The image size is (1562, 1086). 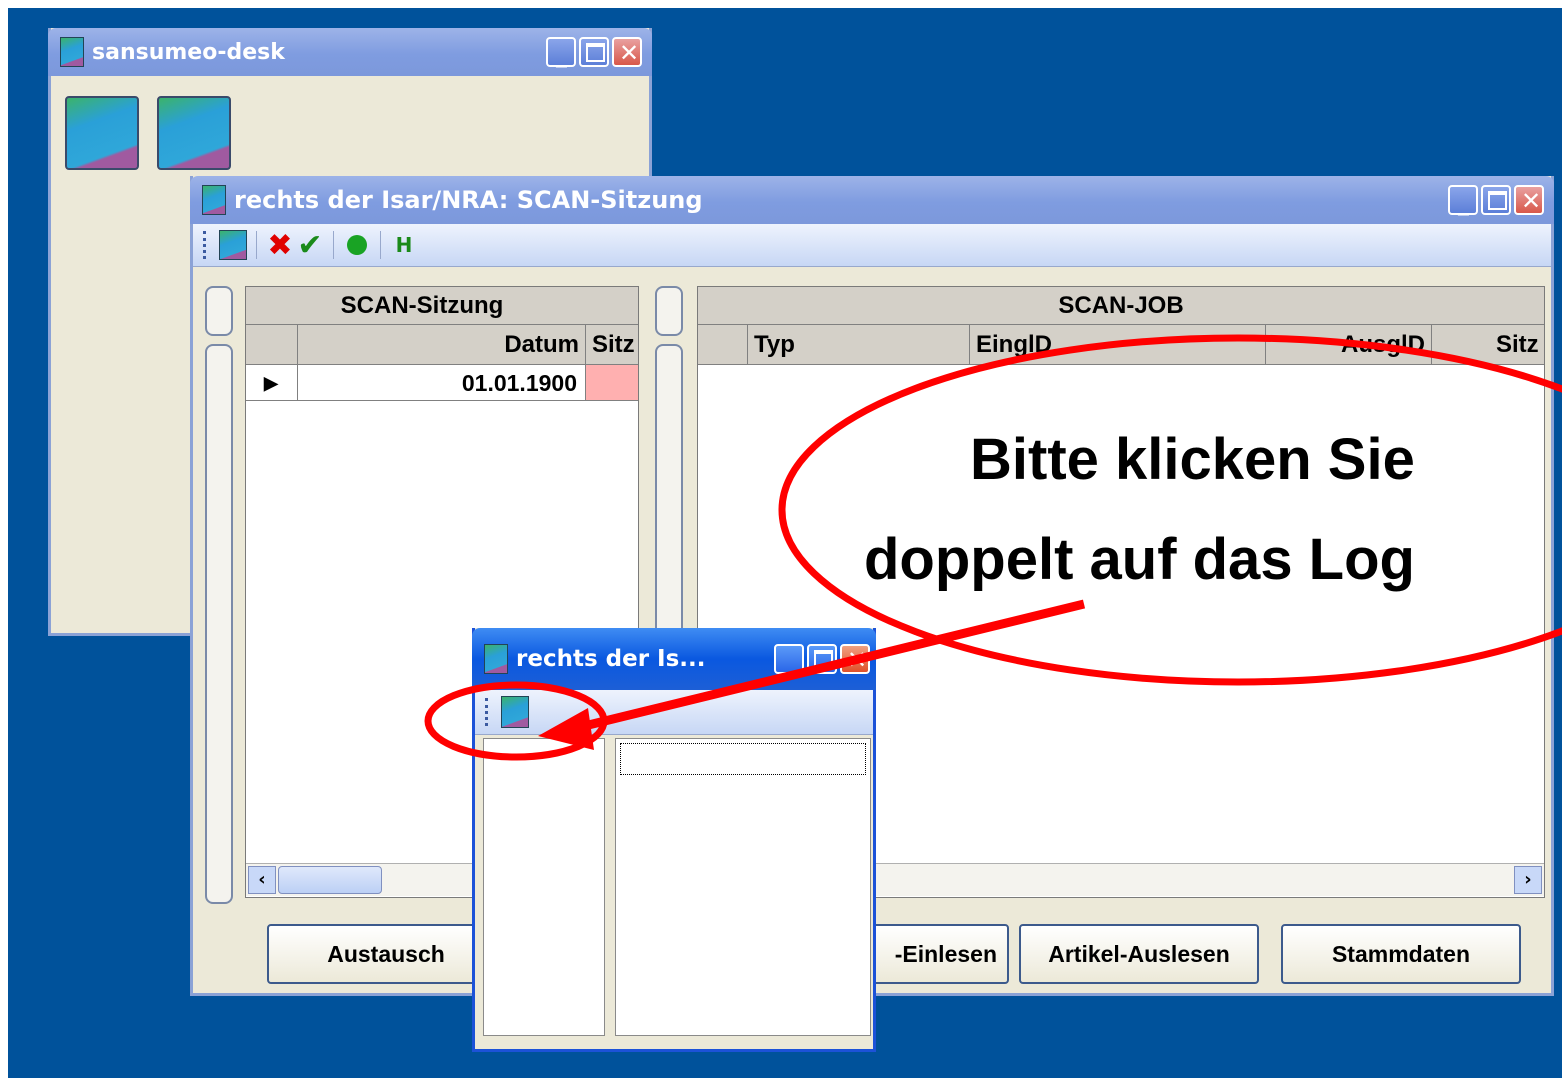 What do you see at coordinates (612, 383) in the screenshot?
I see `cell-sitz` at bounding box center [612, 383].